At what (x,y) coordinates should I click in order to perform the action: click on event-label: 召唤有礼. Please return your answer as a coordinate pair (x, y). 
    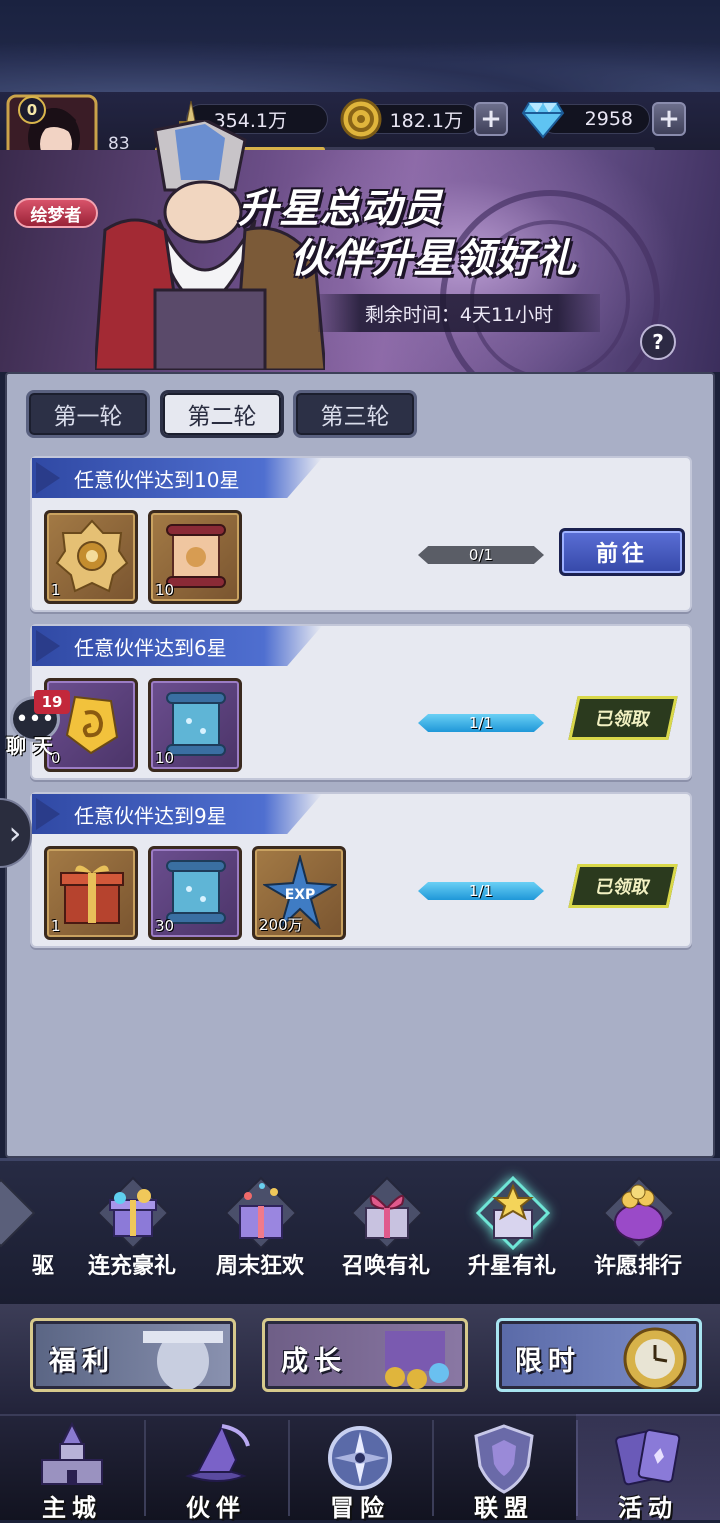
    Looking at the image, I should click on (385, 1266).